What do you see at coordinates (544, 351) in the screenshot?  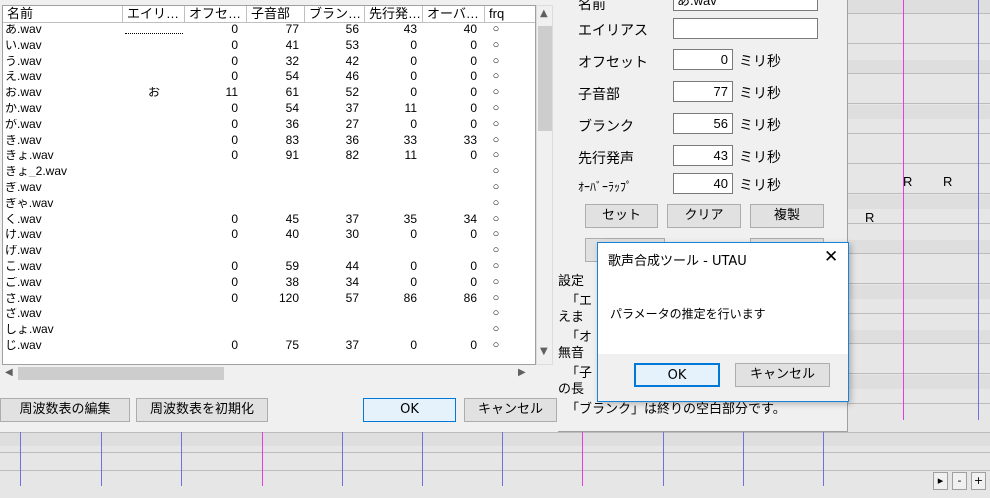 I see `scroll-down-icon: ▼` at bounding box center [544, 351].